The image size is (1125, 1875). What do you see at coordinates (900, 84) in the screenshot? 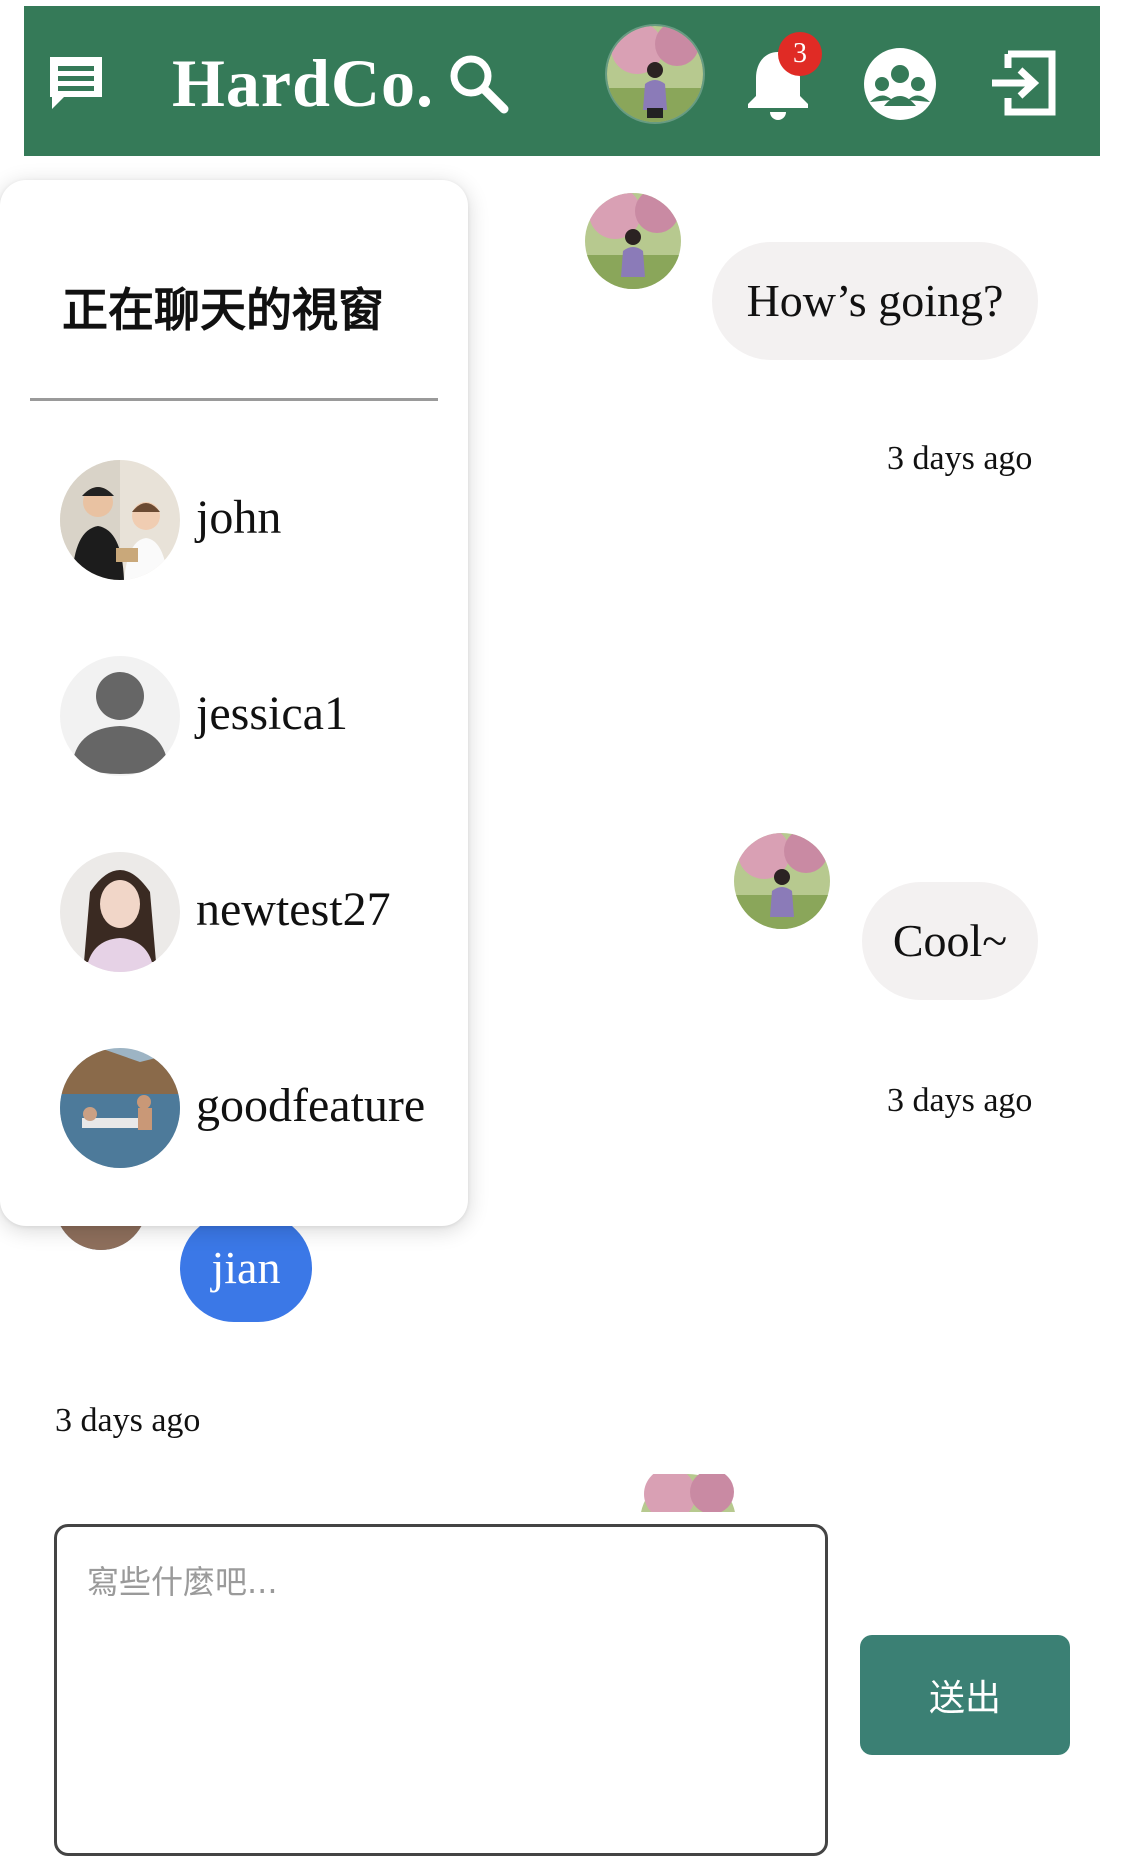
I see `group-icon` at bounding box center [900, 84].